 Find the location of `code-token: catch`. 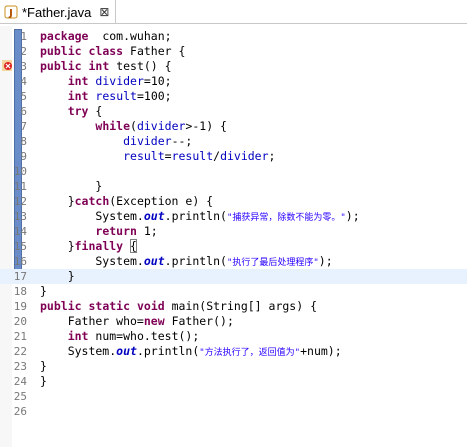

code-token: catch is located at coordinates (92, 201).